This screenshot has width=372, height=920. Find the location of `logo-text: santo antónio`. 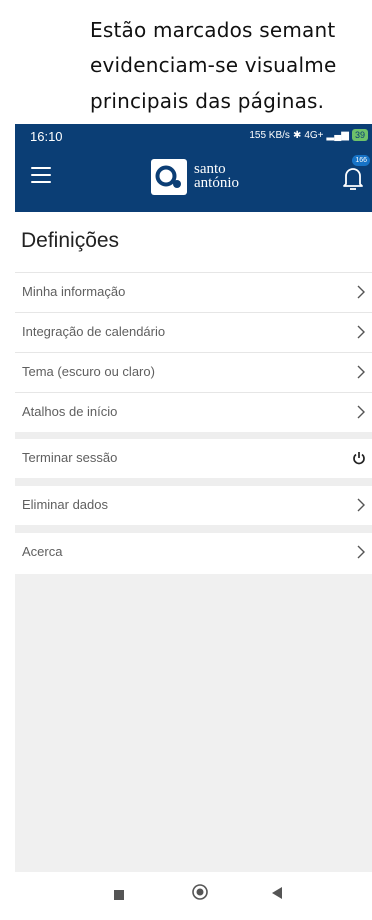

logo-text: santo antónio is located at coordinates (216, 176).